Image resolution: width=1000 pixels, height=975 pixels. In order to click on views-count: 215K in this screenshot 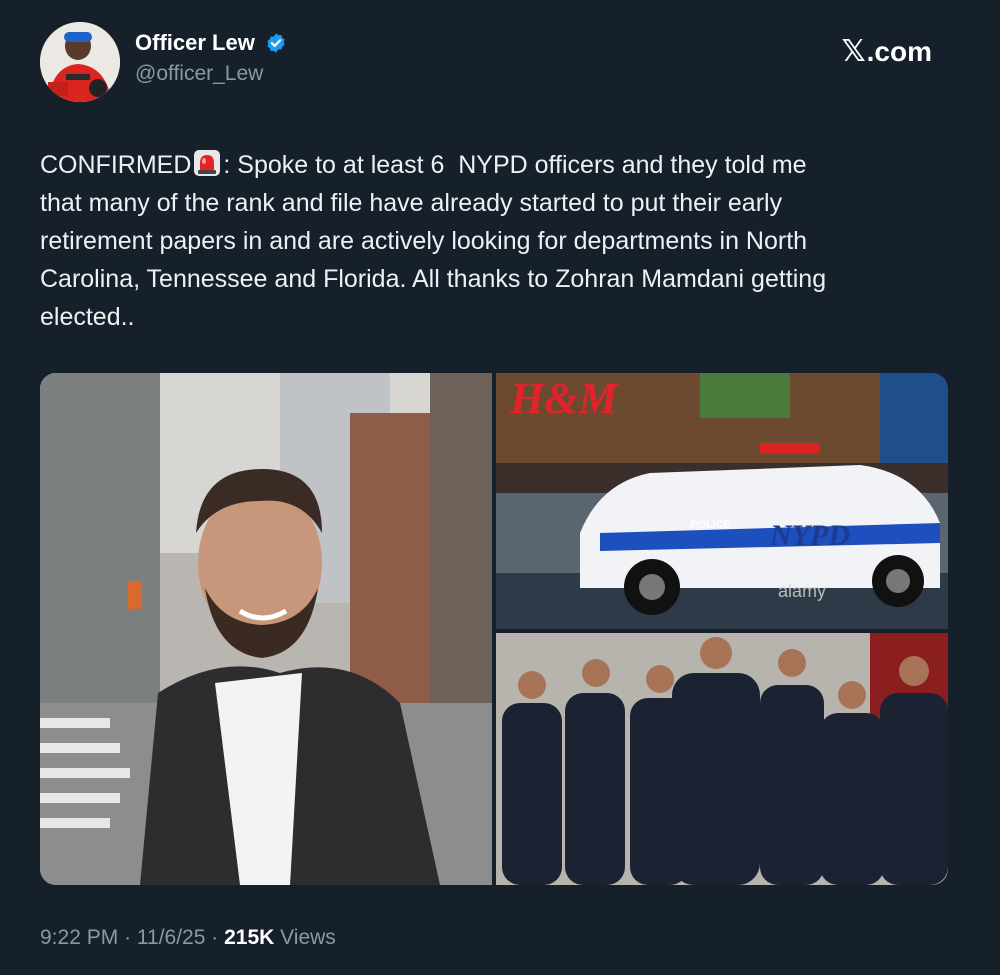, I will do `click(249, 937)`.